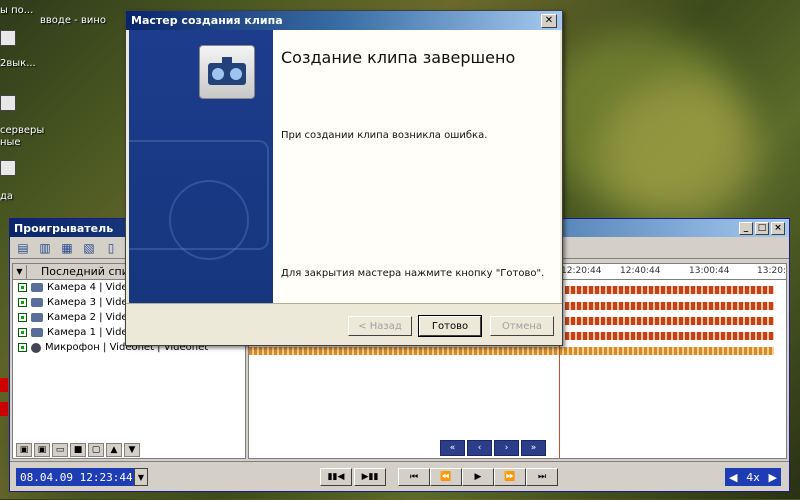 The width and height of the screenshot is (800, 500). What do you see at coordinates (669, 306) in the screenshot?
I see `camera-3-track` at bounding box center [669, 306].